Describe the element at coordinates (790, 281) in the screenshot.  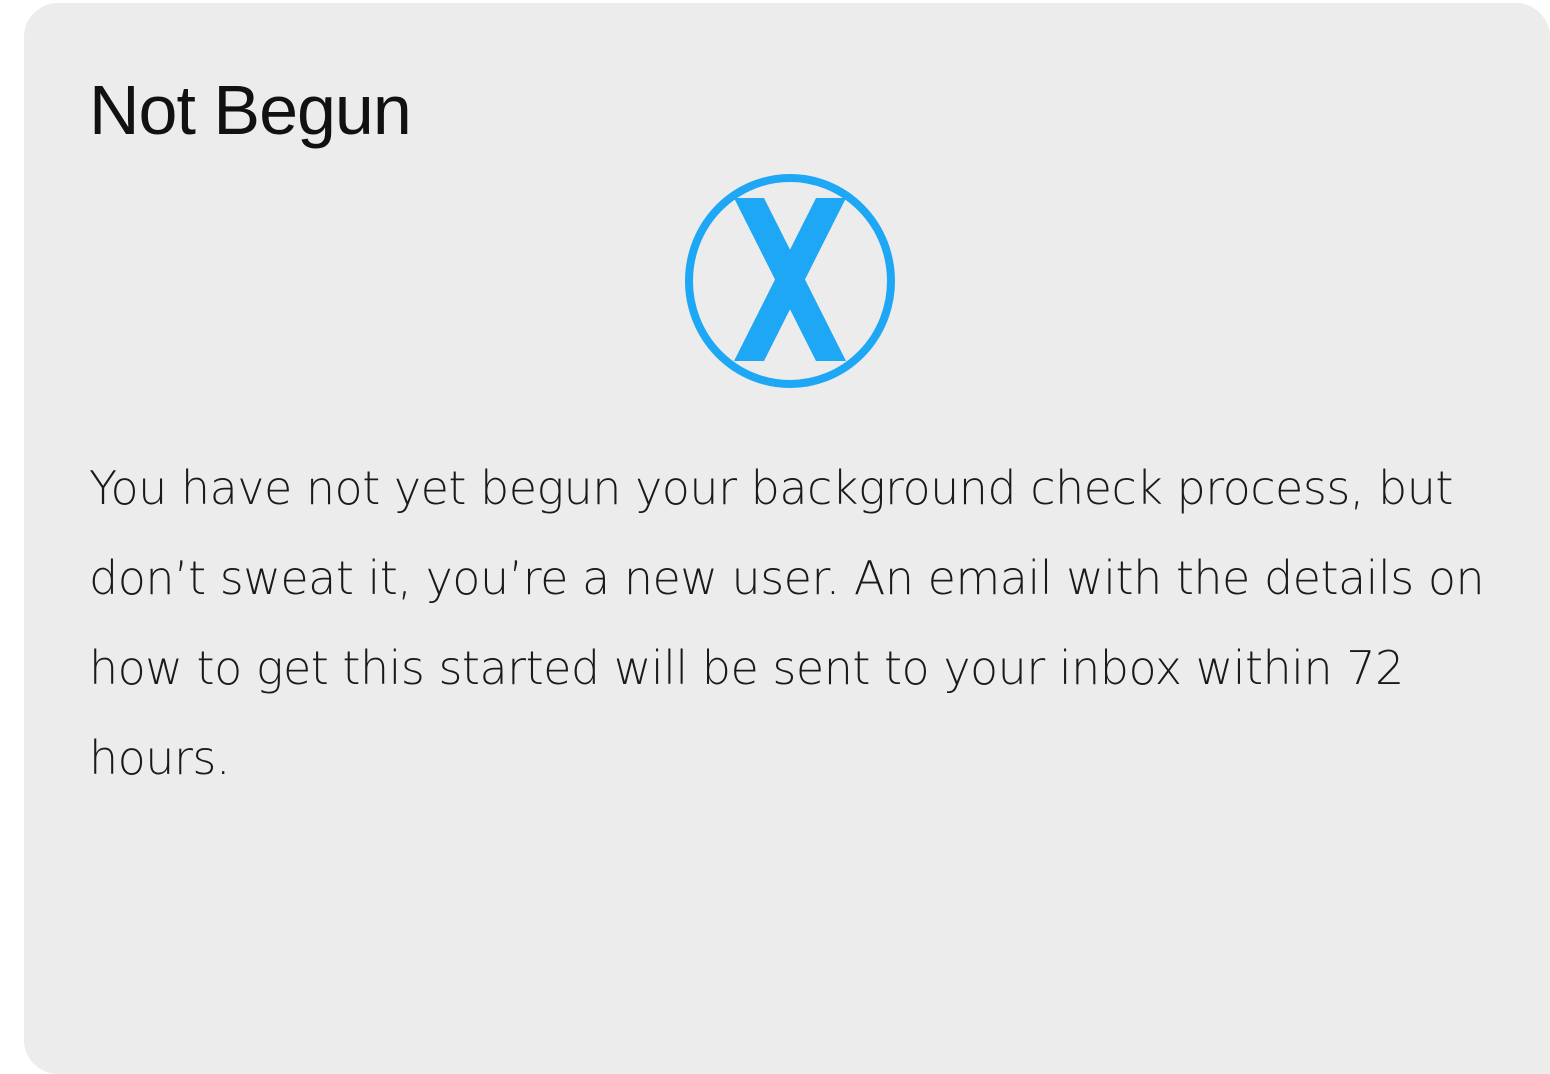
I see `x-circle-icon` at that location.